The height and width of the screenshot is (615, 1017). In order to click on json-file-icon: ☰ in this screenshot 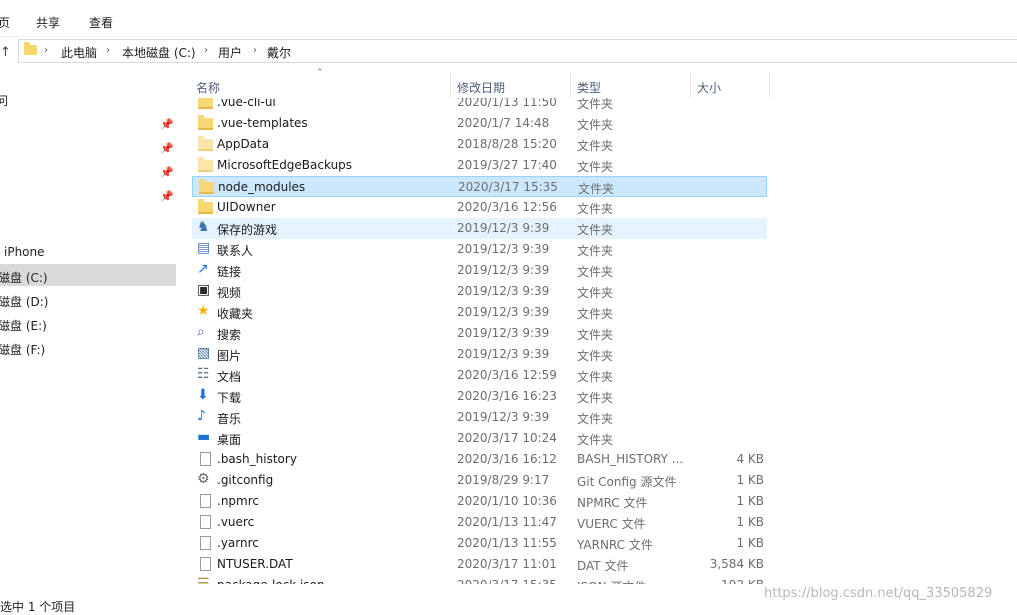, I will do `click(203, 584)`.